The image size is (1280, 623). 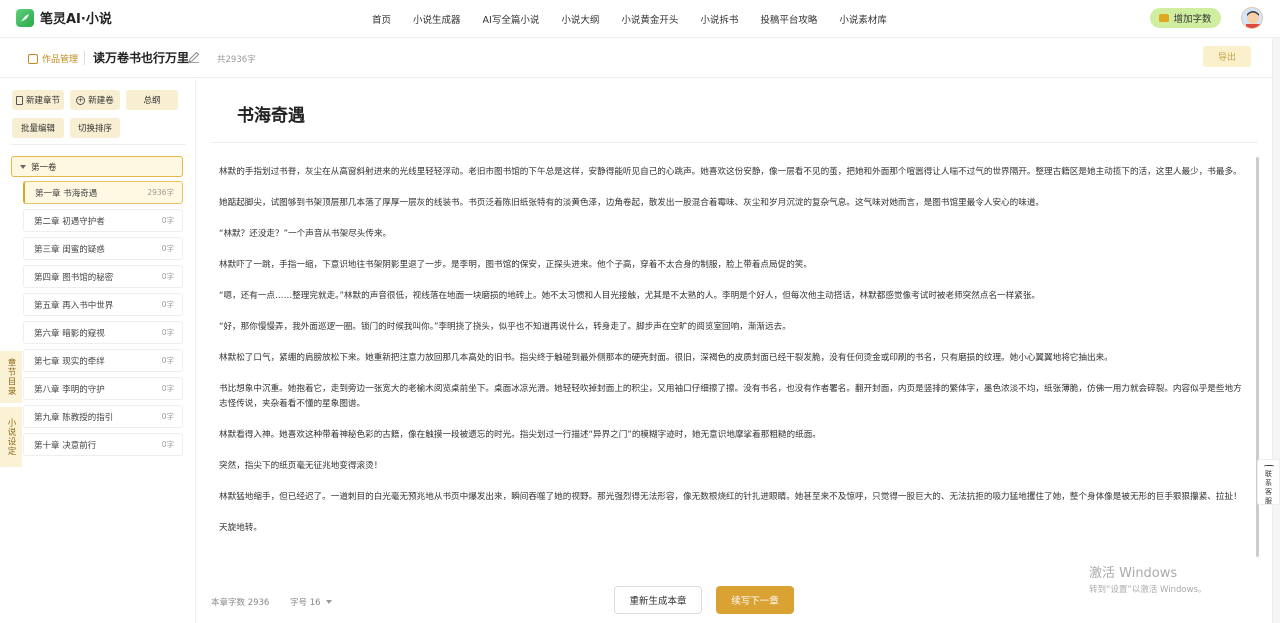 I want to click on batch-edit-label: 批量编辑, so click(x=37, y=129).